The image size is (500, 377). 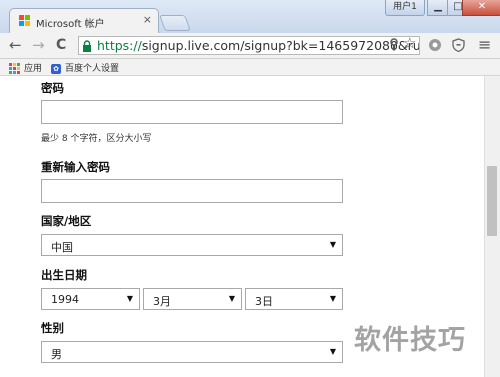 I want to click on country-value: 中国, so click(x=62, y=247).